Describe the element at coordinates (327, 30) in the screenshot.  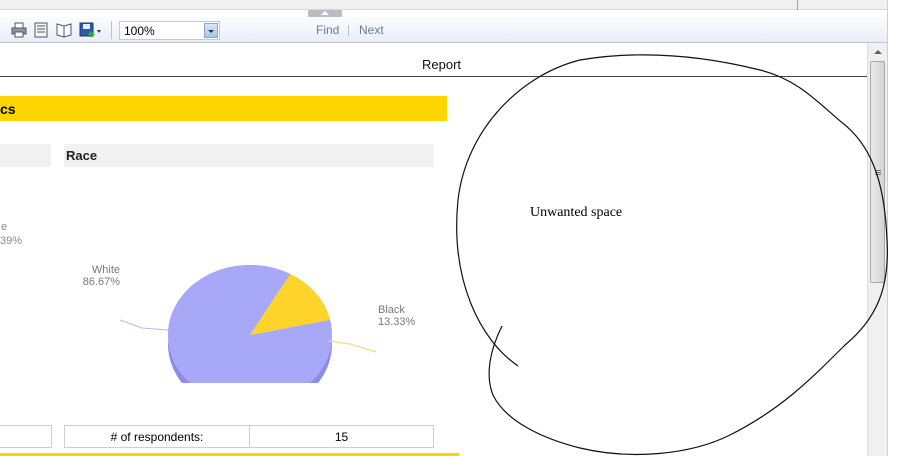
I see `find-link: Find` at that location.